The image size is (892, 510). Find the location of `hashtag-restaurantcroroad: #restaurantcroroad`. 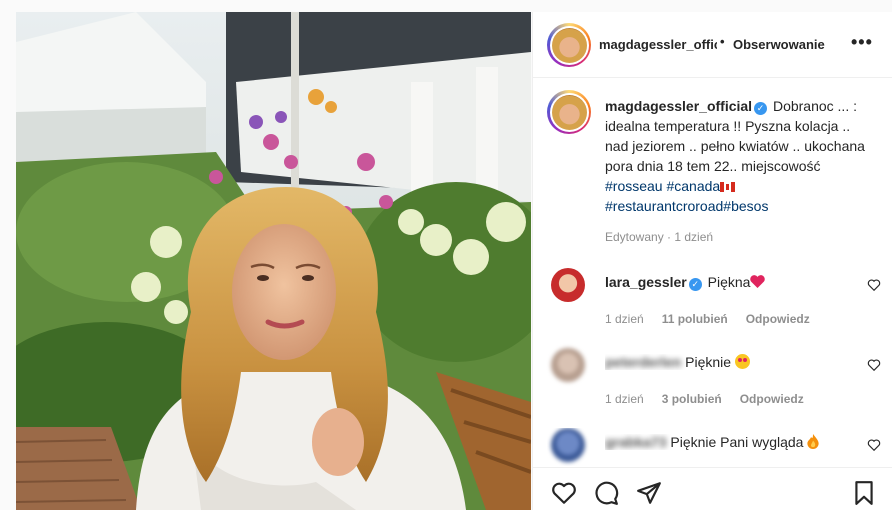

hashtag-restaurantcroroad: #restaurantcroroad is located at coordinates (664, 206).